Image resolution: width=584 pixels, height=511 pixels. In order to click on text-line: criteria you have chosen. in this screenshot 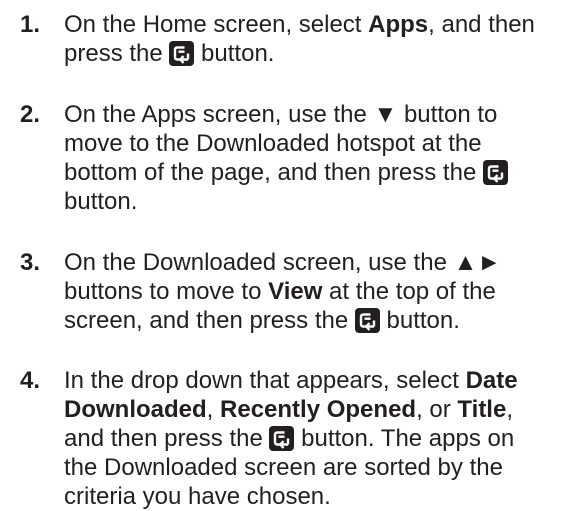, I will do `click(323, 496)`.